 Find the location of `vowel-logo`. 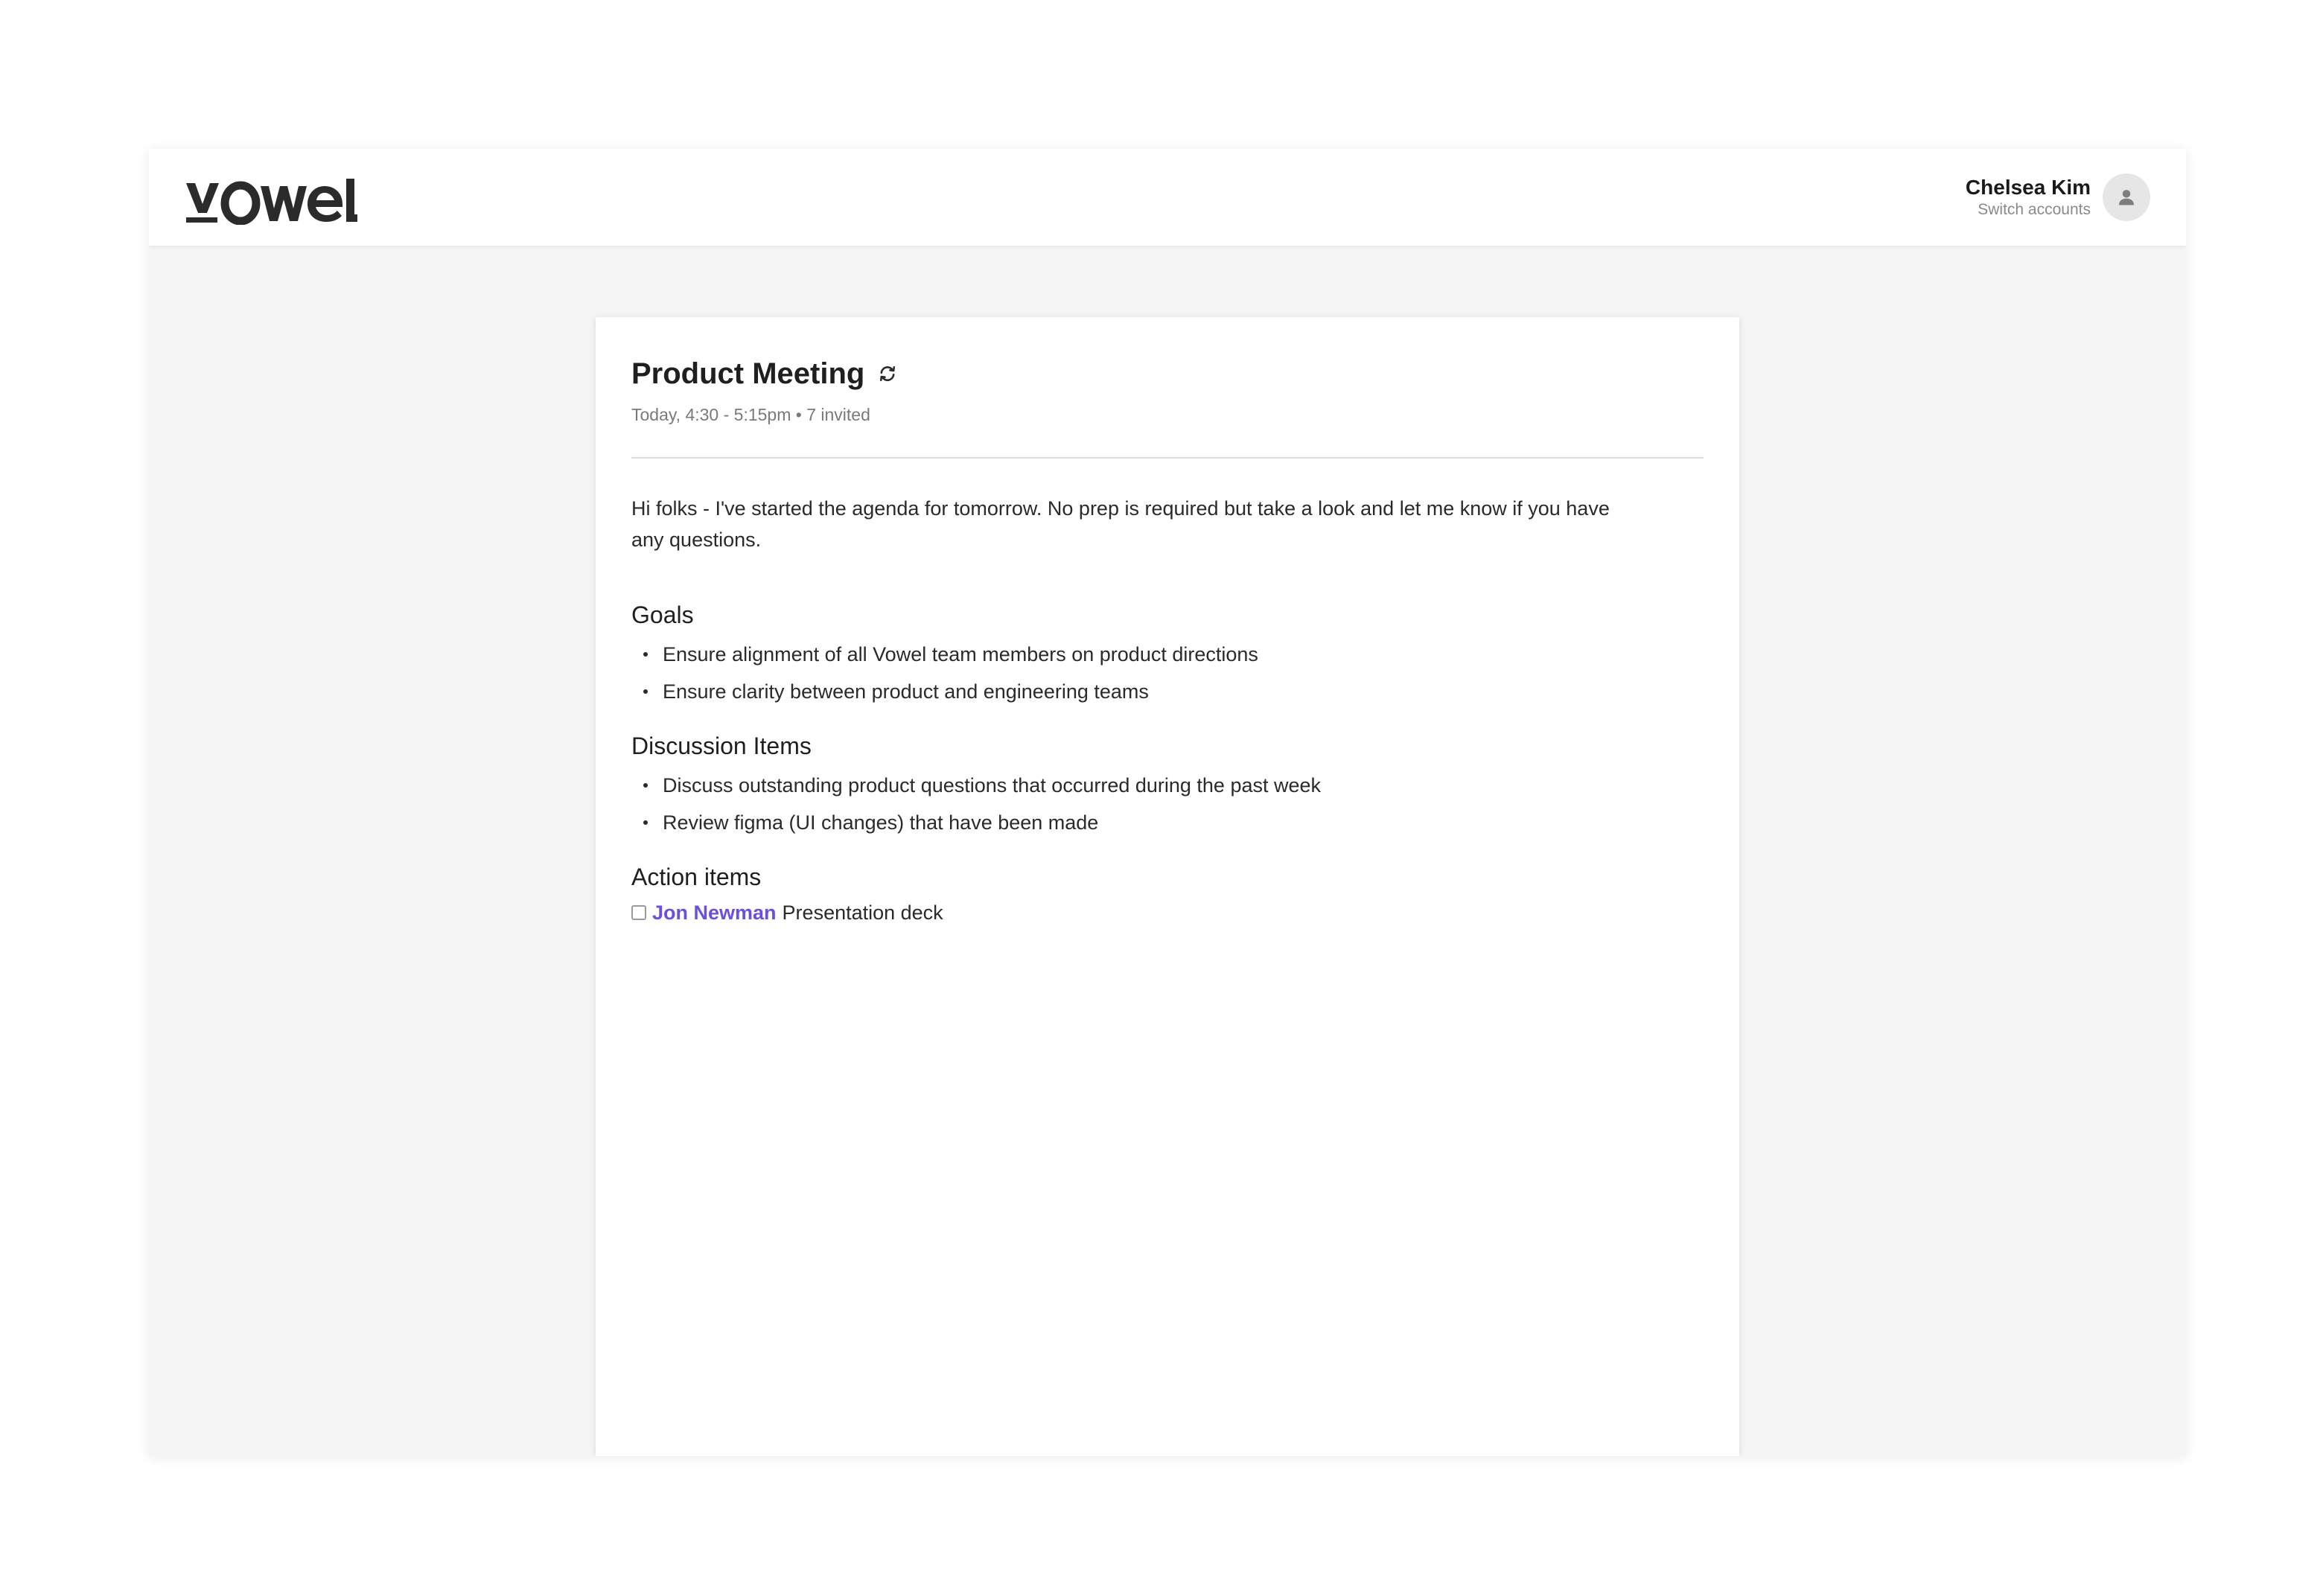

vowel-logo is located at coordinates (271, 198).